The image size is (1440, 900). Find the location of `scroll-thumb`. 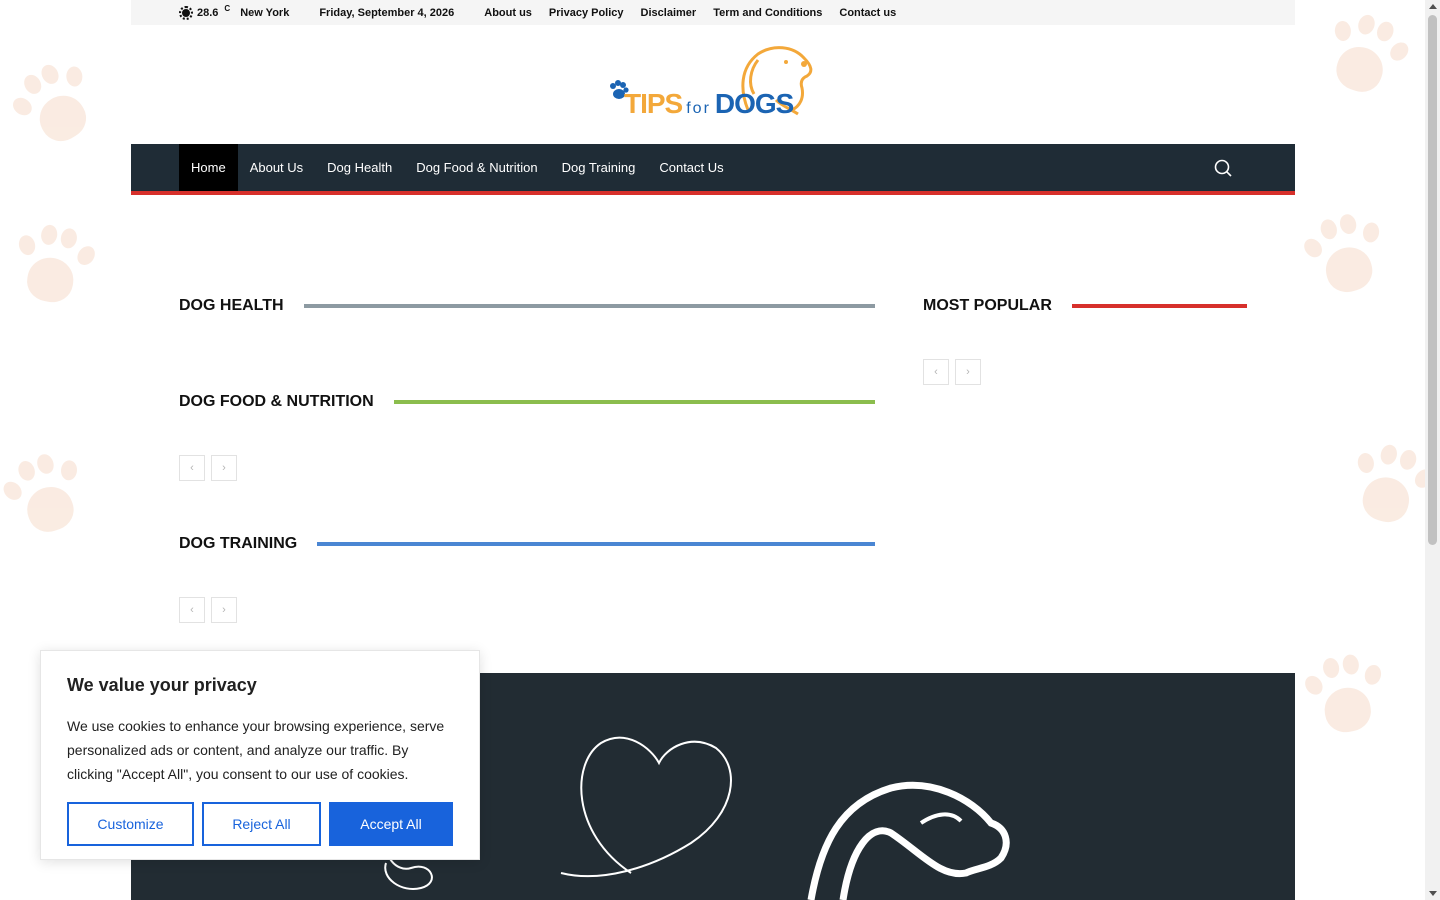

scroll-thumb is located at coordinates (1432, 280).